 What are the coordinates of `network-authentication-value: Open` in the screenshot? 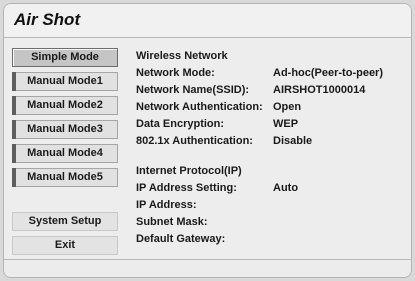 It's located at (287, 107).